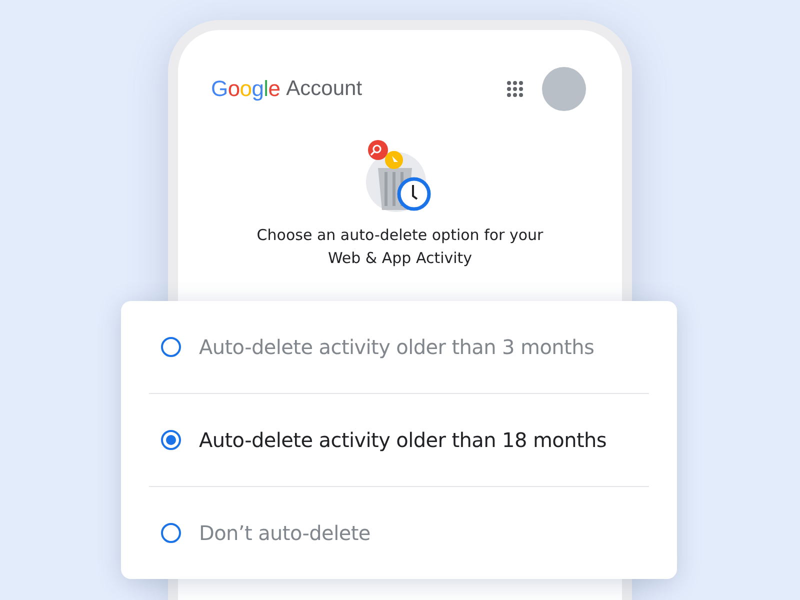 This screenshot has height=600, width=800. I want to click on google-logo: Google, so click(245, 89).